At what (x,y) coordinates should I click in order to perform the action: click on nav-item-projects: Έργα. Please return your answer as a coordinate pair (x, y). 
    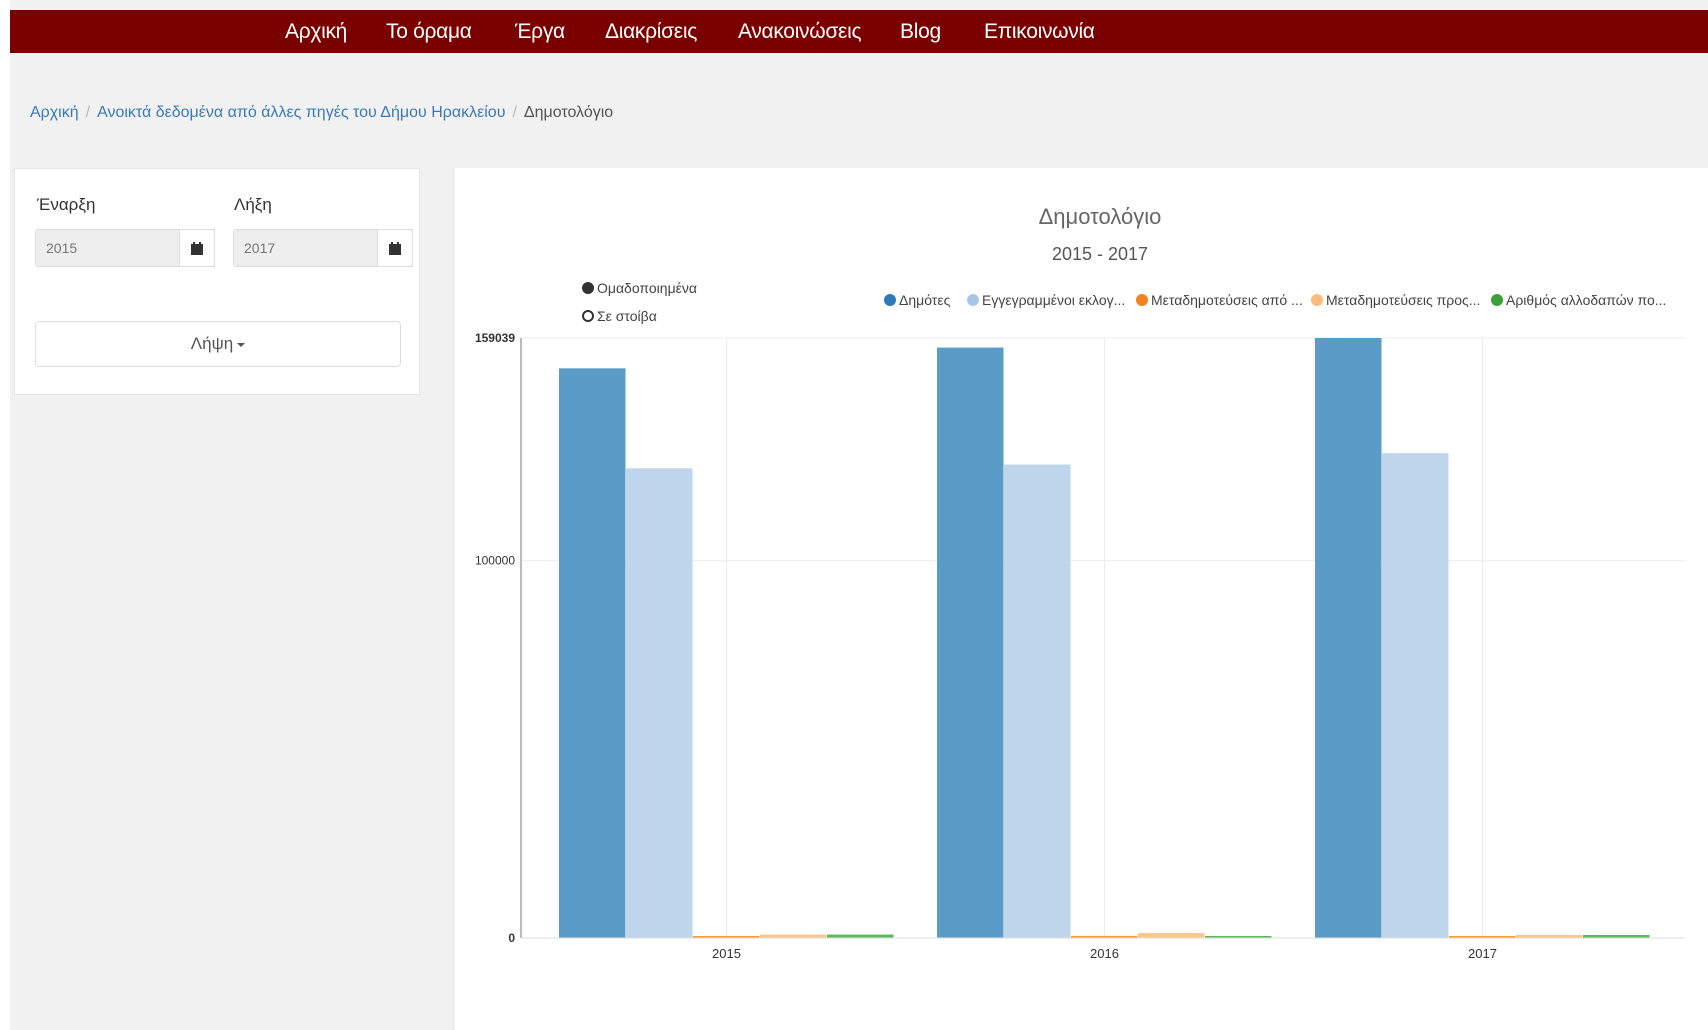
    Looking at the image, I should click on (540, 31).